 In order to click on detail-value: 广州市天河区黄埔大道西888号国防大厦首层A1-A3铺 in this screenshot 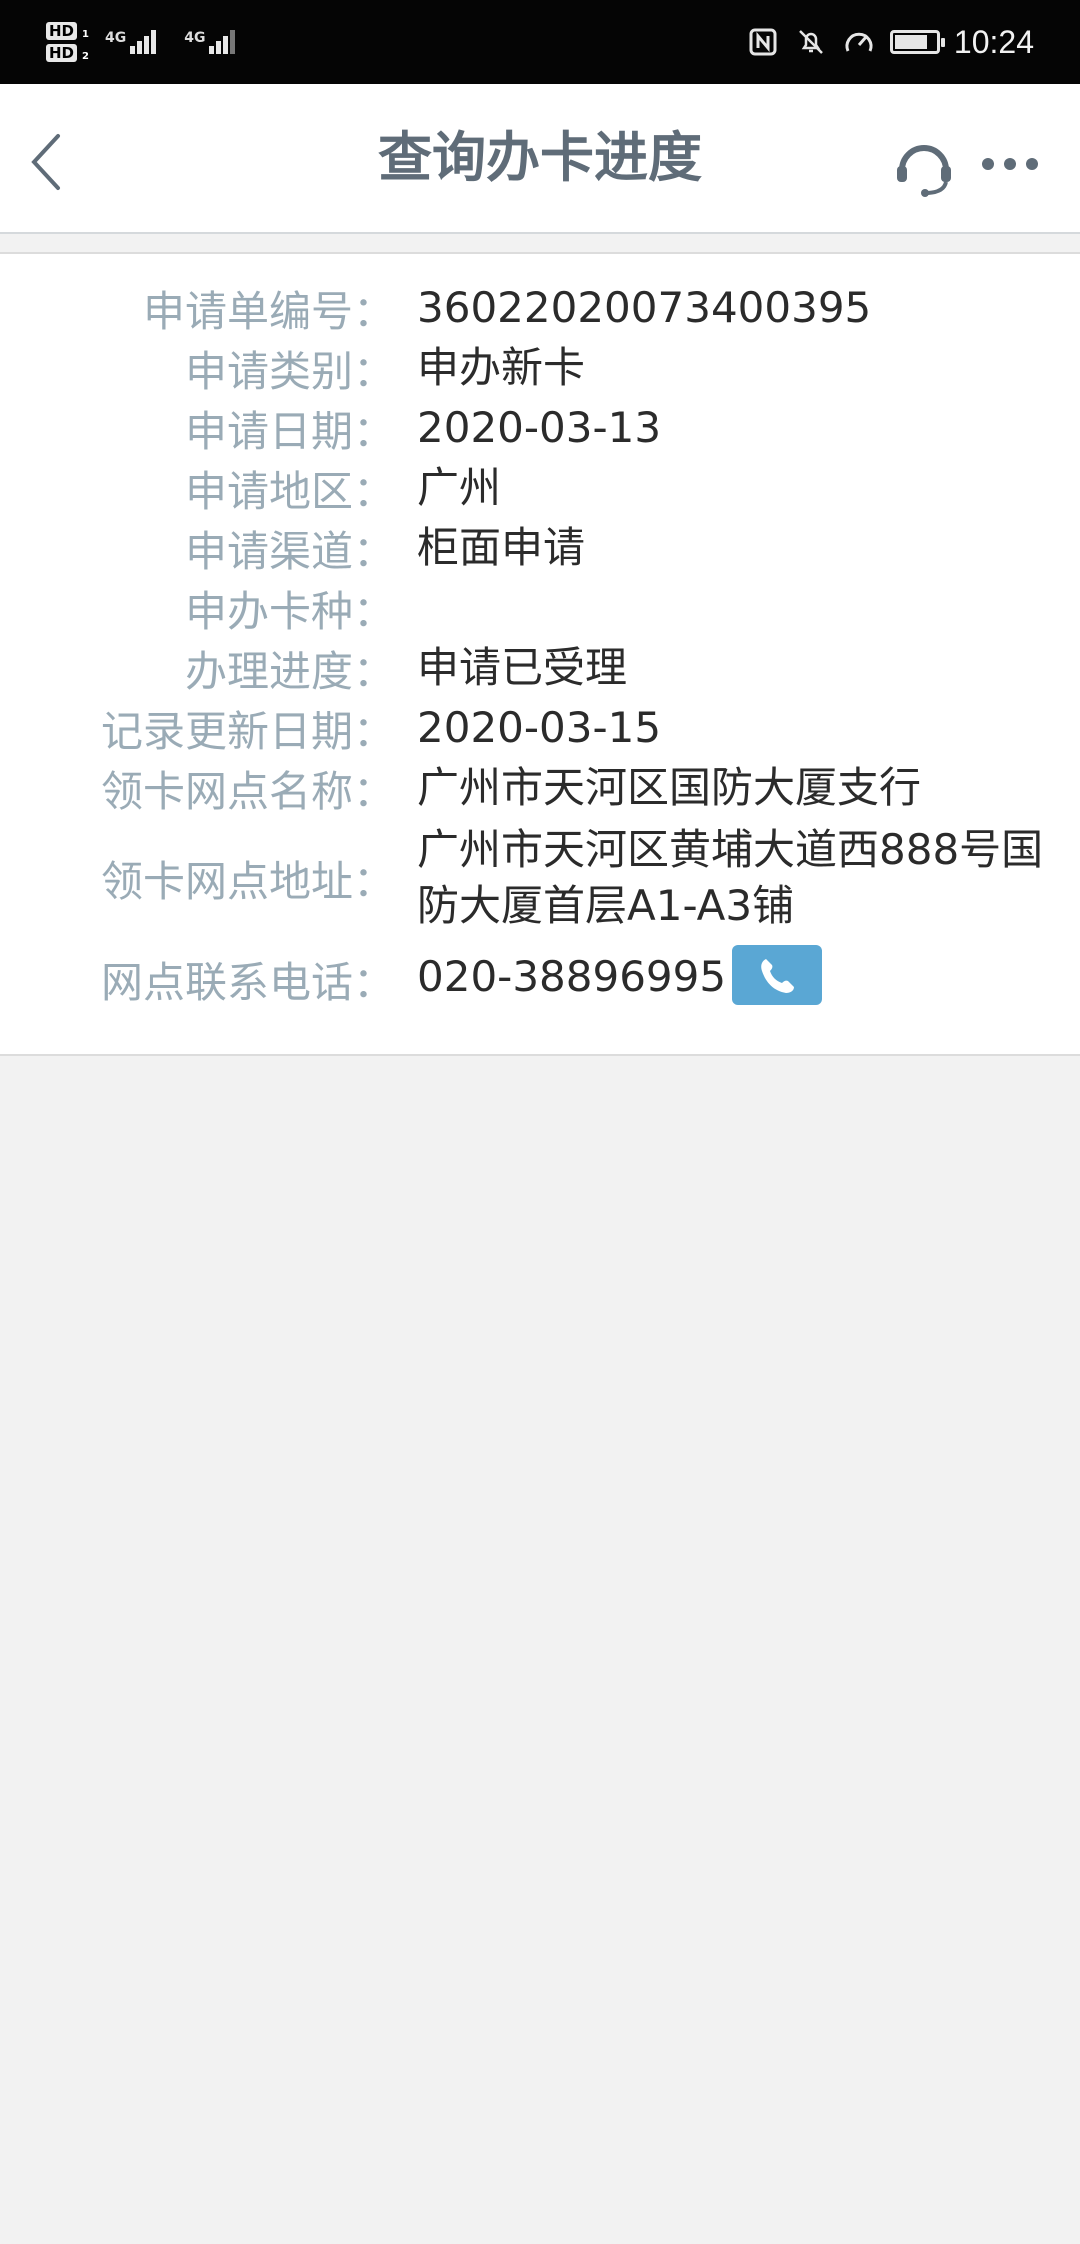, I will do `click(730, 877)`.